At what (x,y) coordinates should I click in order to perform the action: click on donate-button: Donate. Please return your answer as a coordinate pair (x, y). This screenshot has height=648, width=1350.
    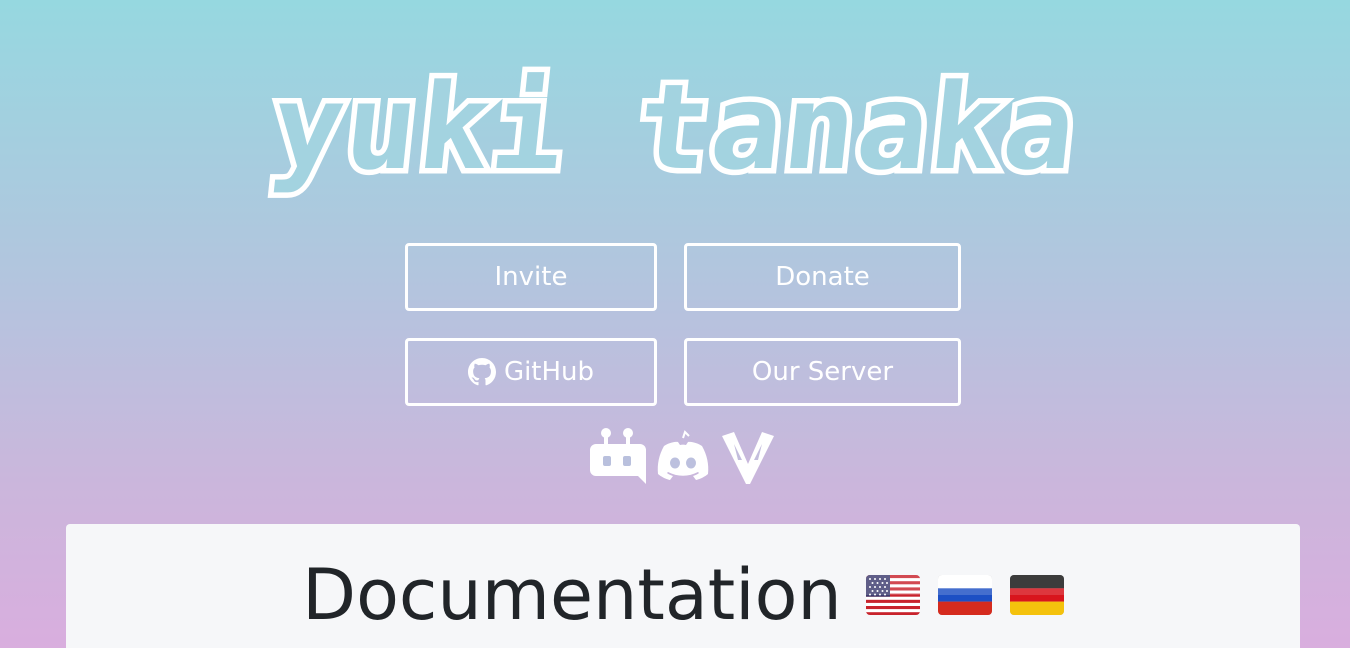
    Looking at the image, I should click on (822, 277).